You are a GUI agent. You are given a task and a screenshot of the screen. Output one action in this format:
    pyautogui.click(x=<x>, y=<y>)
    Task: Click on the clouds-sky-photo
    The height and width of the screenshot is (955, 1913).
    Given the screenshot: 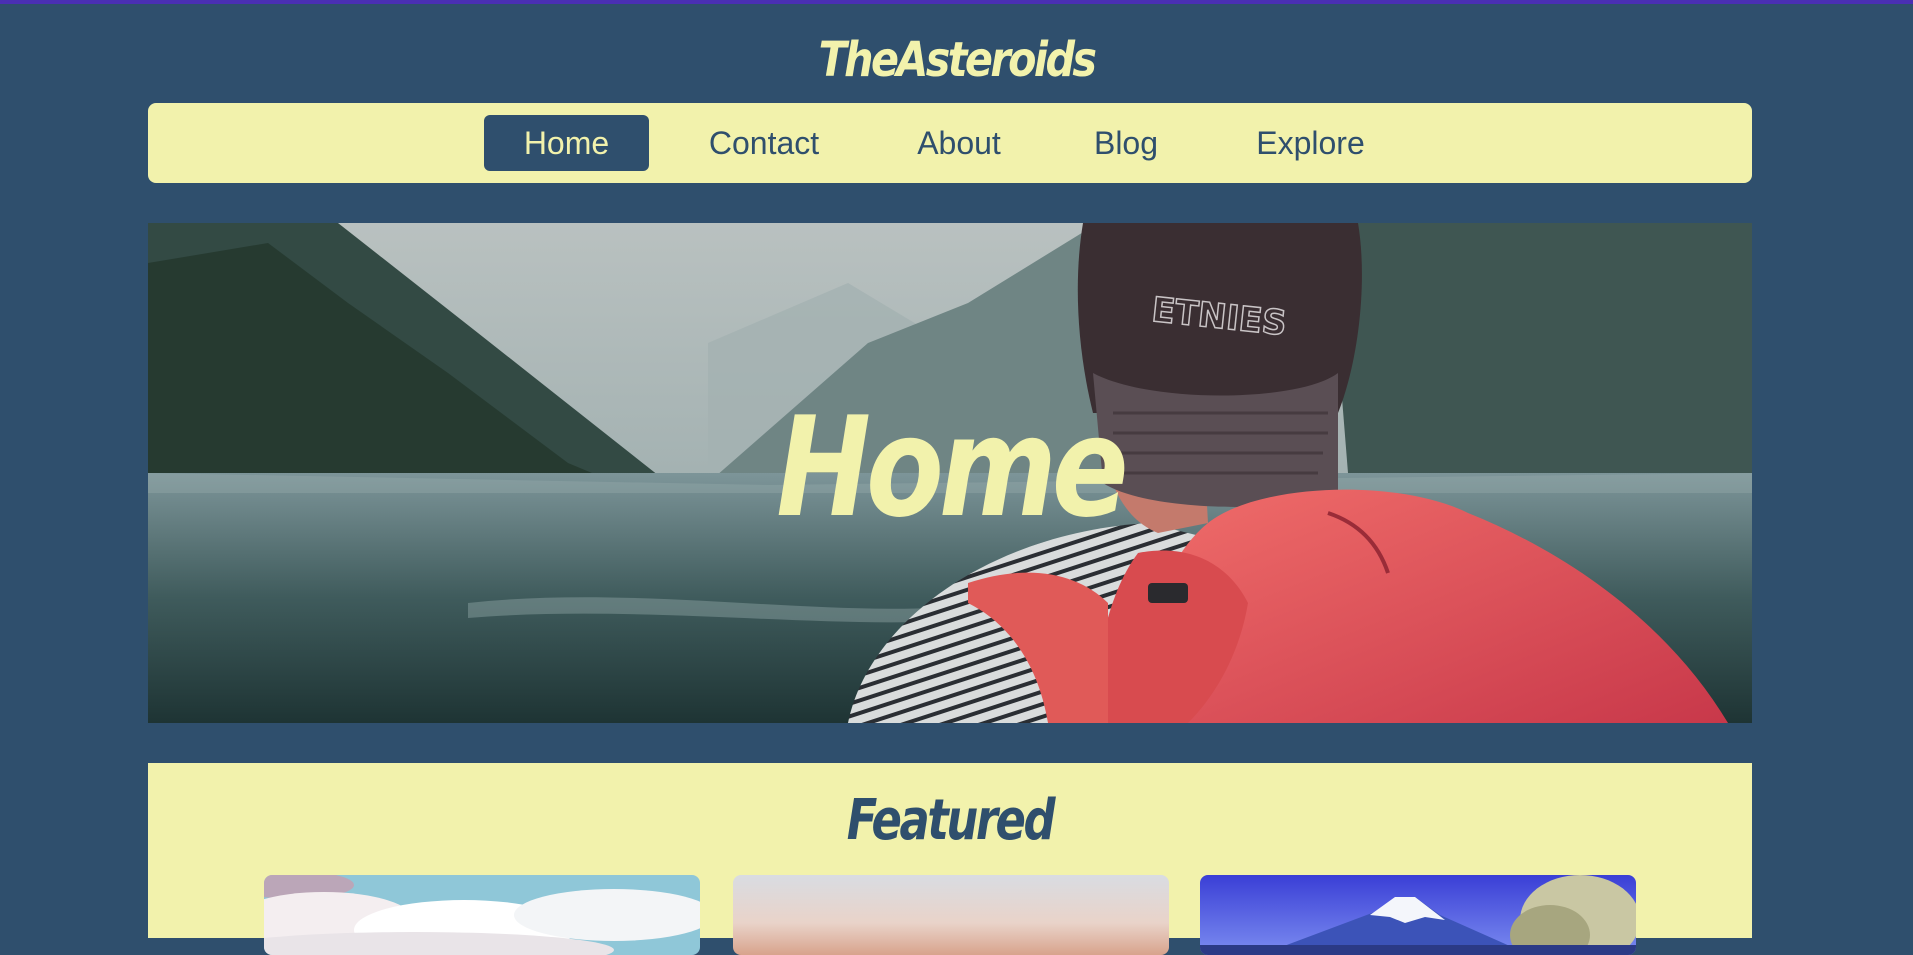 What is the action you would take?
    pyautogui.click(x=482, y=915)
    